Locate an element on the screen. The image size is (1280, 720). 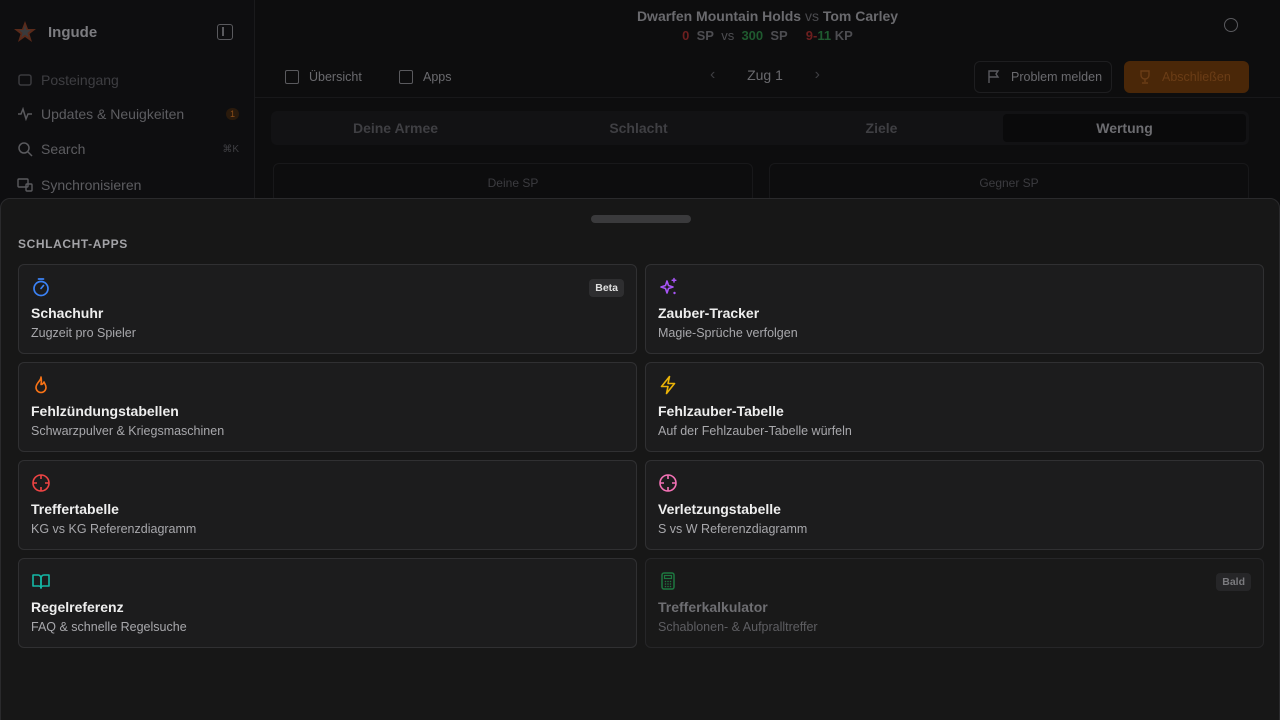
lightning-icon is located at coordinates (668, 385).